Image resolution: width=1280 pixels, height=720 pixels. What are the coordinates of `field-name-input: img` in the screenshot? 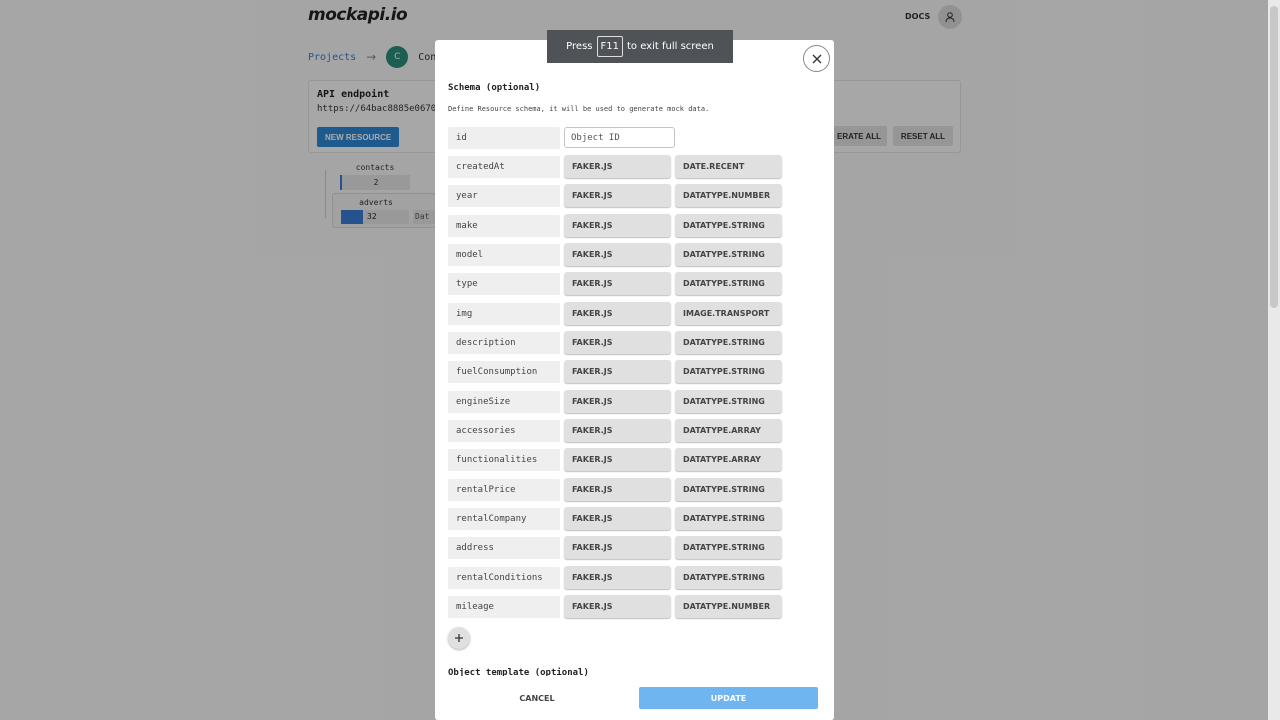 It's located at (504, 314).